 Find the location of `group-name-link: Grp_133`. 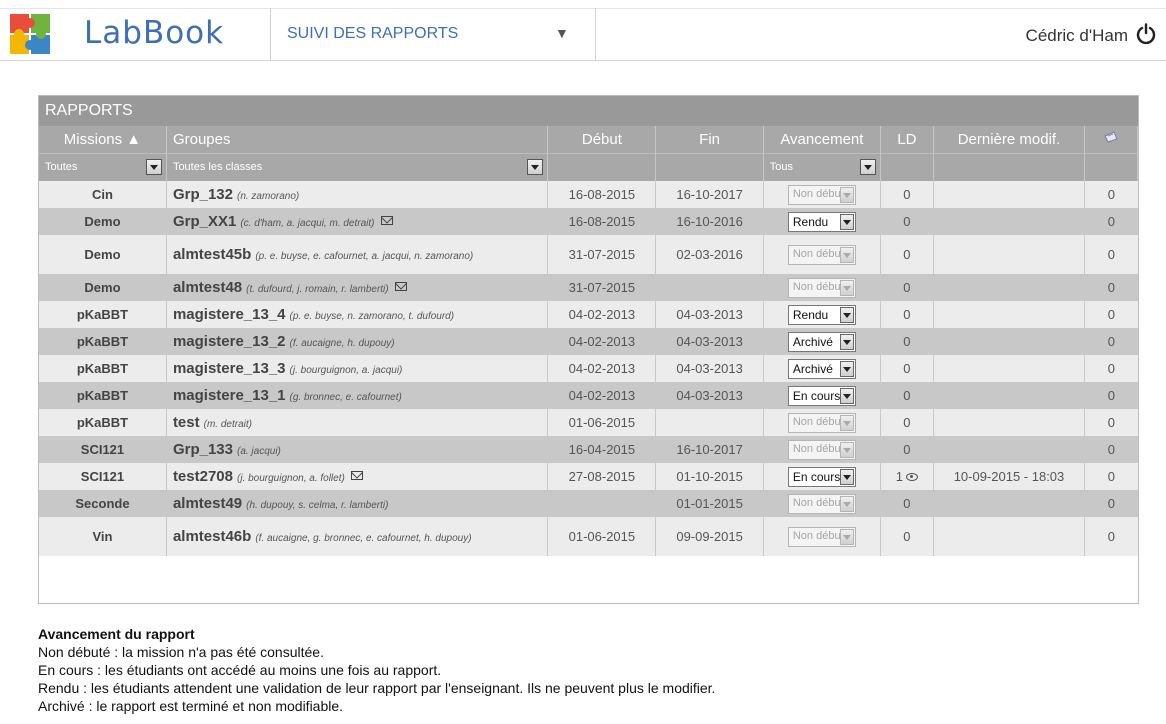

group-name-link: Grp_133 is located at coordinates (203, 449).